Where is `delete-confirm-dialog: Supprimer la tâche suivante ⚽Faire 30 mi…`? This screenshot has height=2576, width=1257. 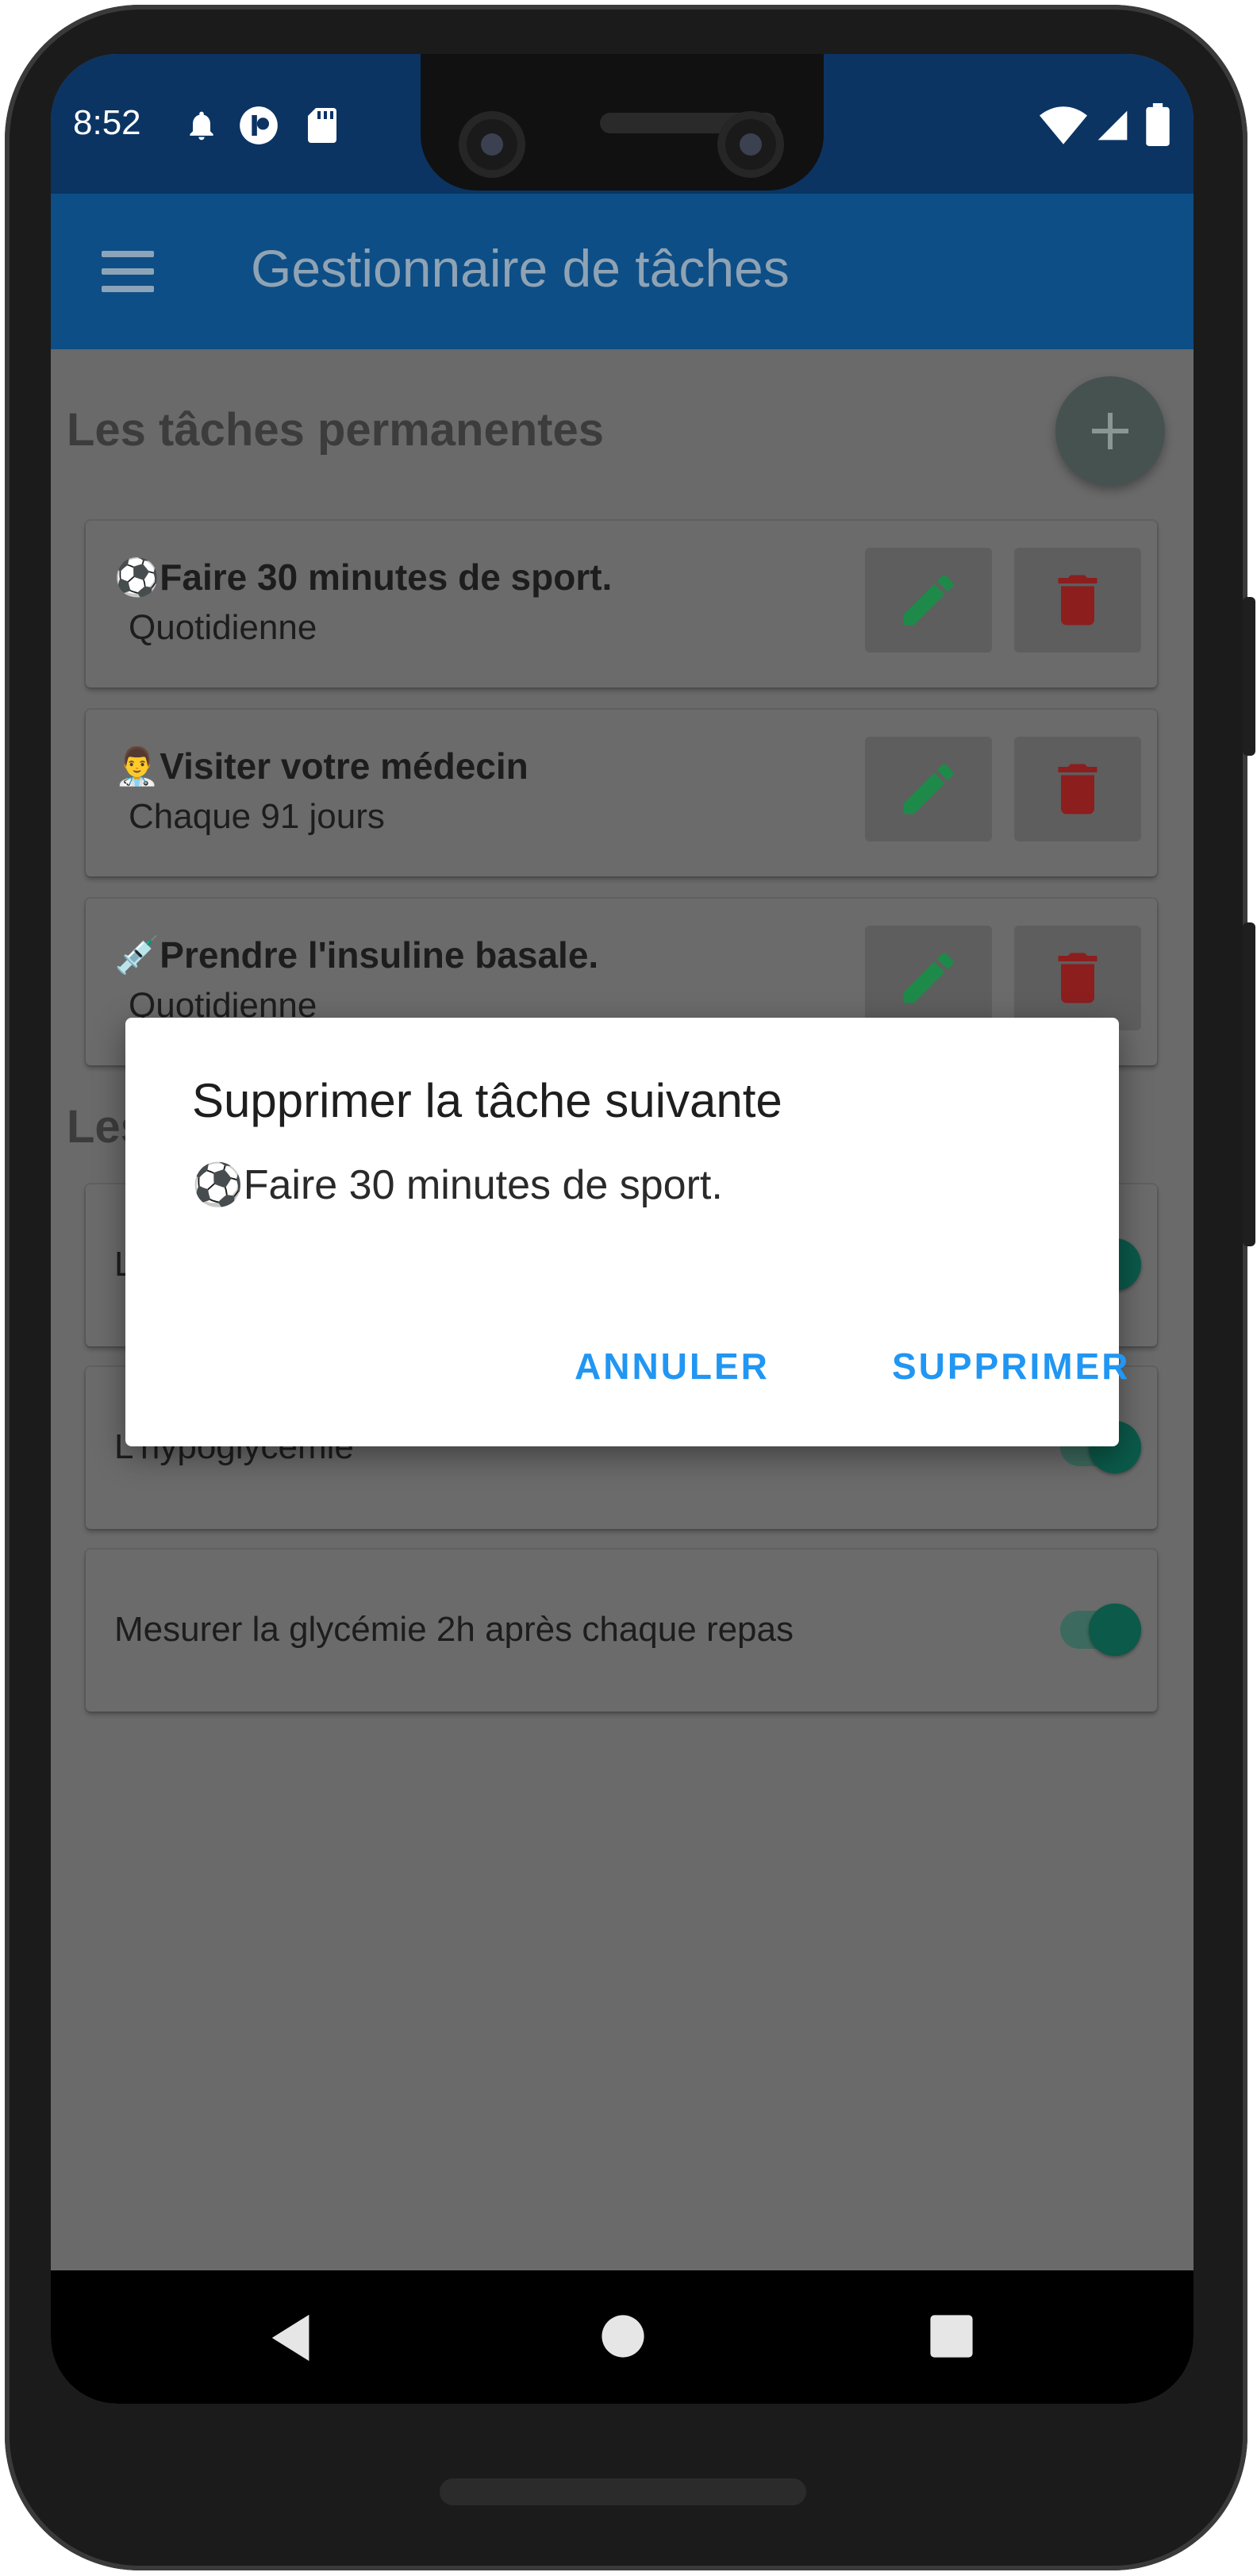
delete-confirm-dialog: Supprimer la tâche suivante ⚽Faire 30 mi… is located at coordinates (626, 1232).